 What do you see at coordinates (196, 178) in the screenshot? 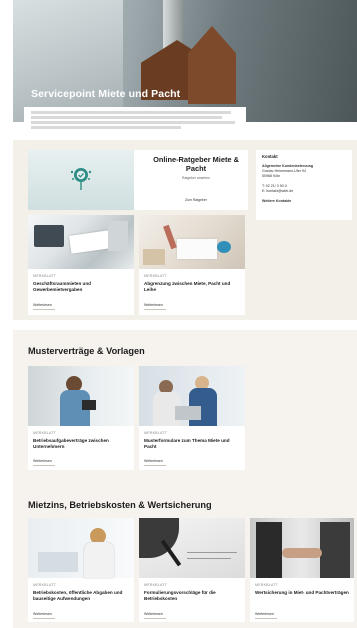
I see `ratgeber-subtitle: Ratgeber ansehen` at bounding box center [196, 178].